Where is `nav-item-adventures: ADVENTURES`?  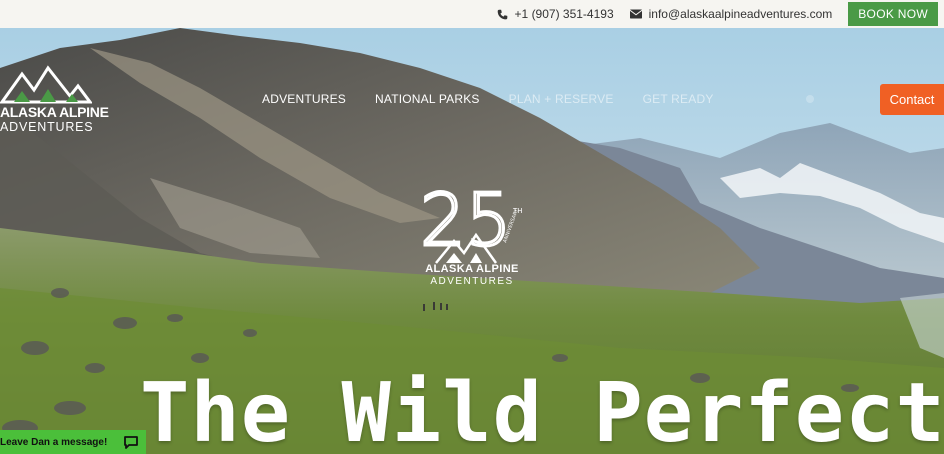
nav-item-adventures: ADVENTURES is located at coordinates (304, 99).